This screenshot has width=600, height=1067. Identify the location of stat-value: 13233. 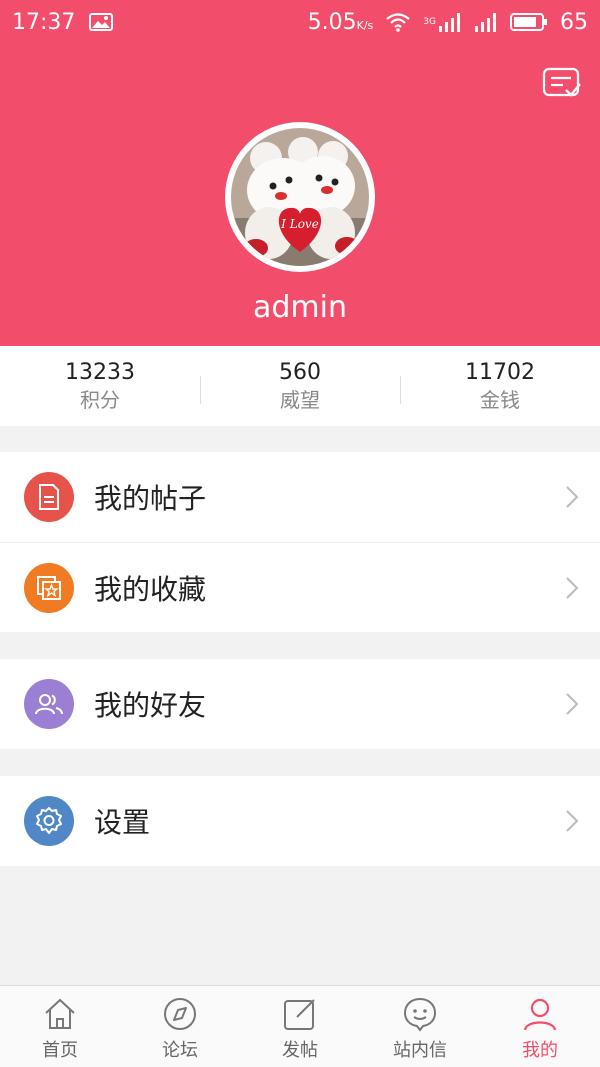
(100, 372).